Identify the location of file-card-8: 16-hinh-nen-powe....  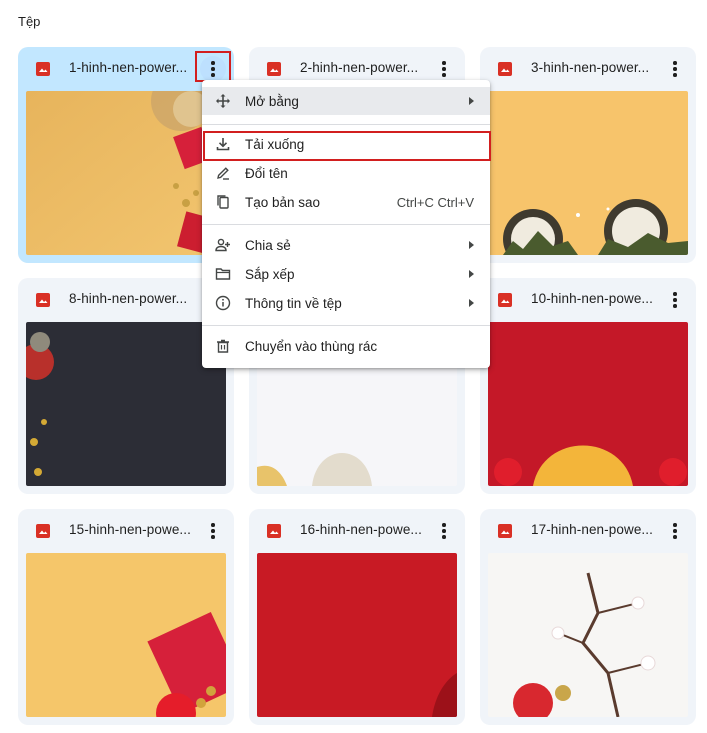
(357, 617).